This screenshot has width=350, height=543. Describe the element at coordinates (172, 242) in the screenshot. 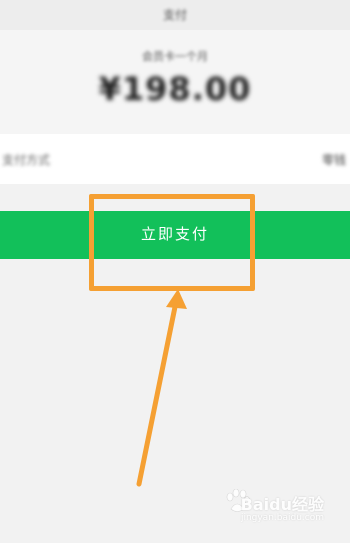

I see `highlight-annotation-box` at that location.